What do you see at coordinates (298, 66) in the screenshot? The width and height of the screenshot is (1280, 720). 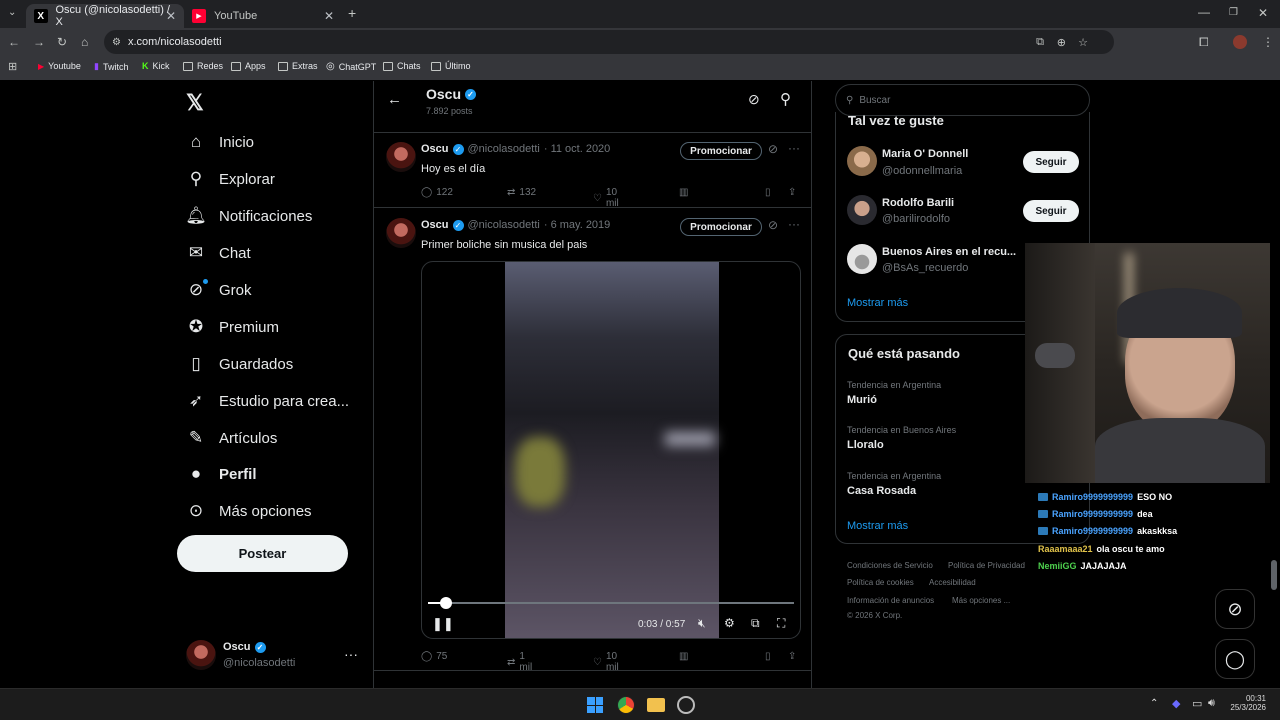 I see `bookmark-extras: Extras` at bounding box center [298, 66].